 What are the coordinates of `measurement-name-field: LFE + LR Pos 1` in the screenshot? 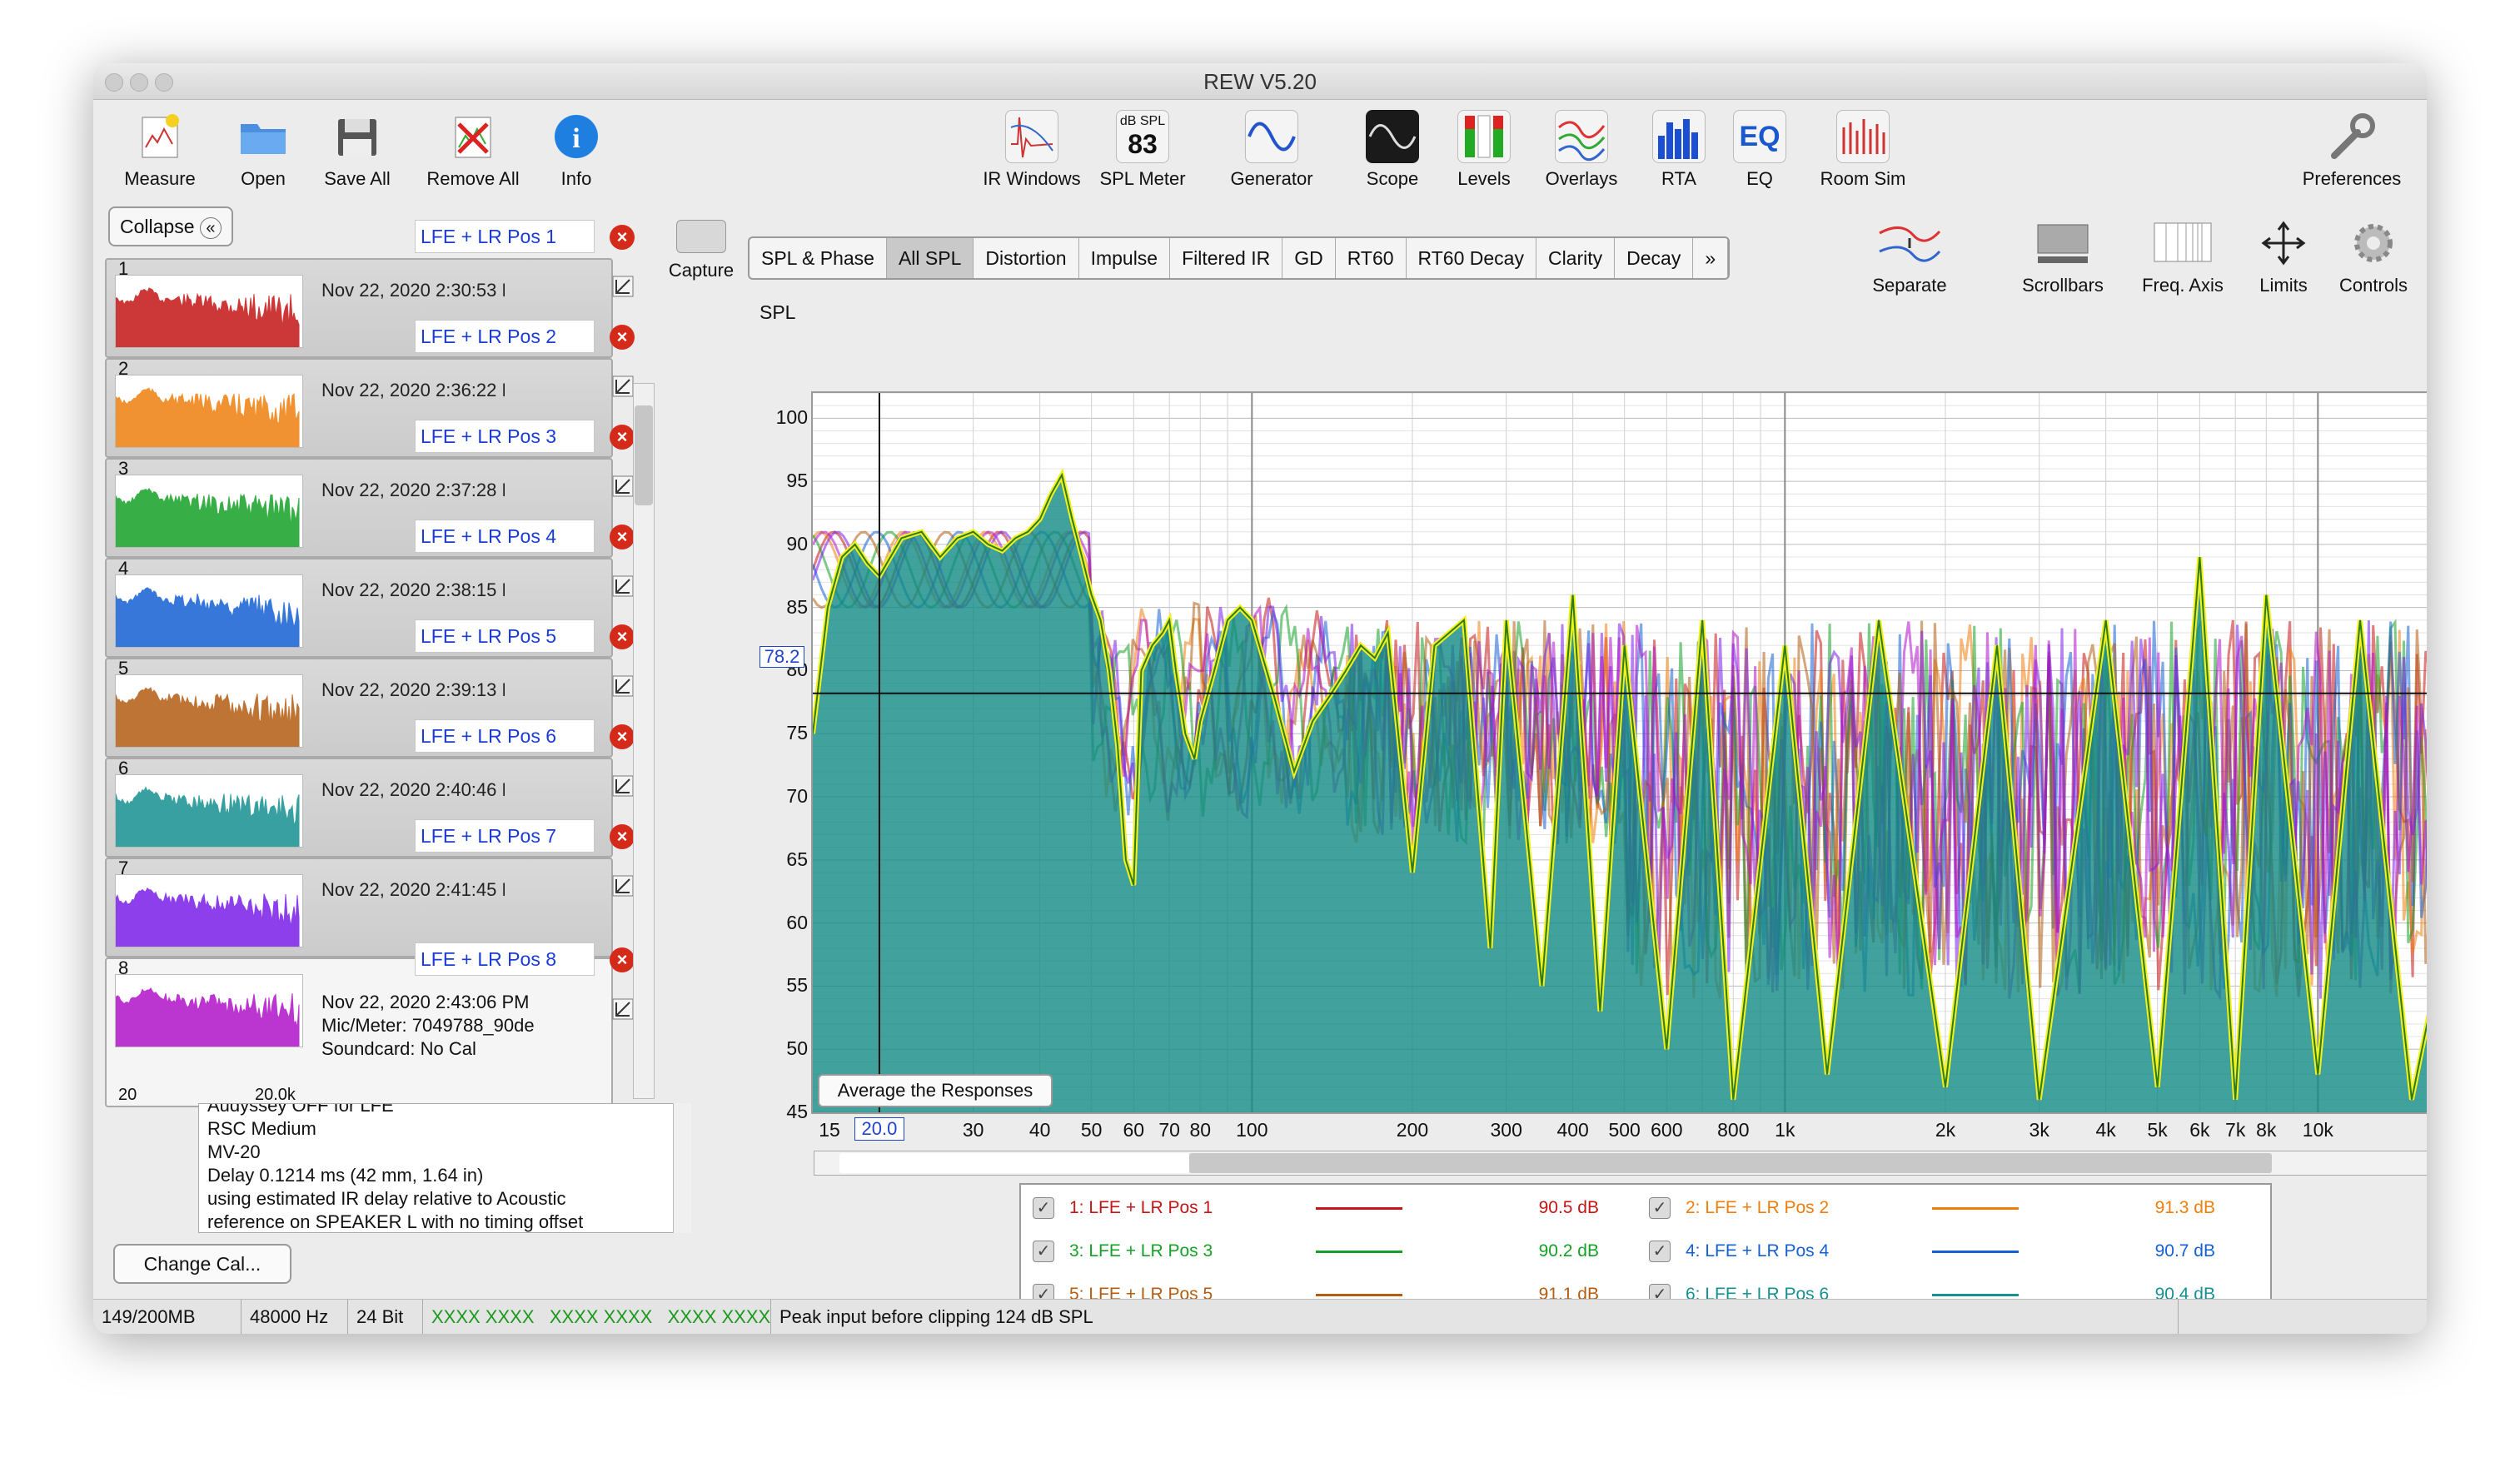 It's located at (505, 236).